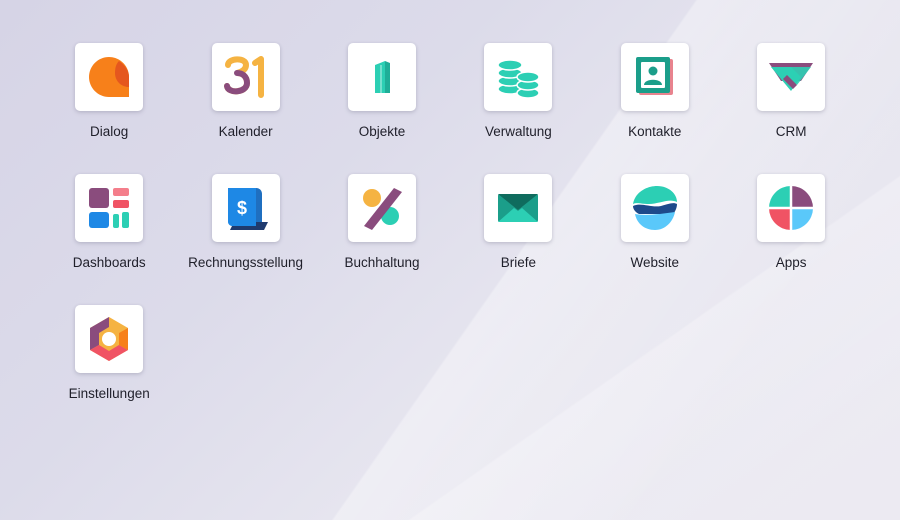  I want to click on app-label: Dashboards, so click(109, 262).